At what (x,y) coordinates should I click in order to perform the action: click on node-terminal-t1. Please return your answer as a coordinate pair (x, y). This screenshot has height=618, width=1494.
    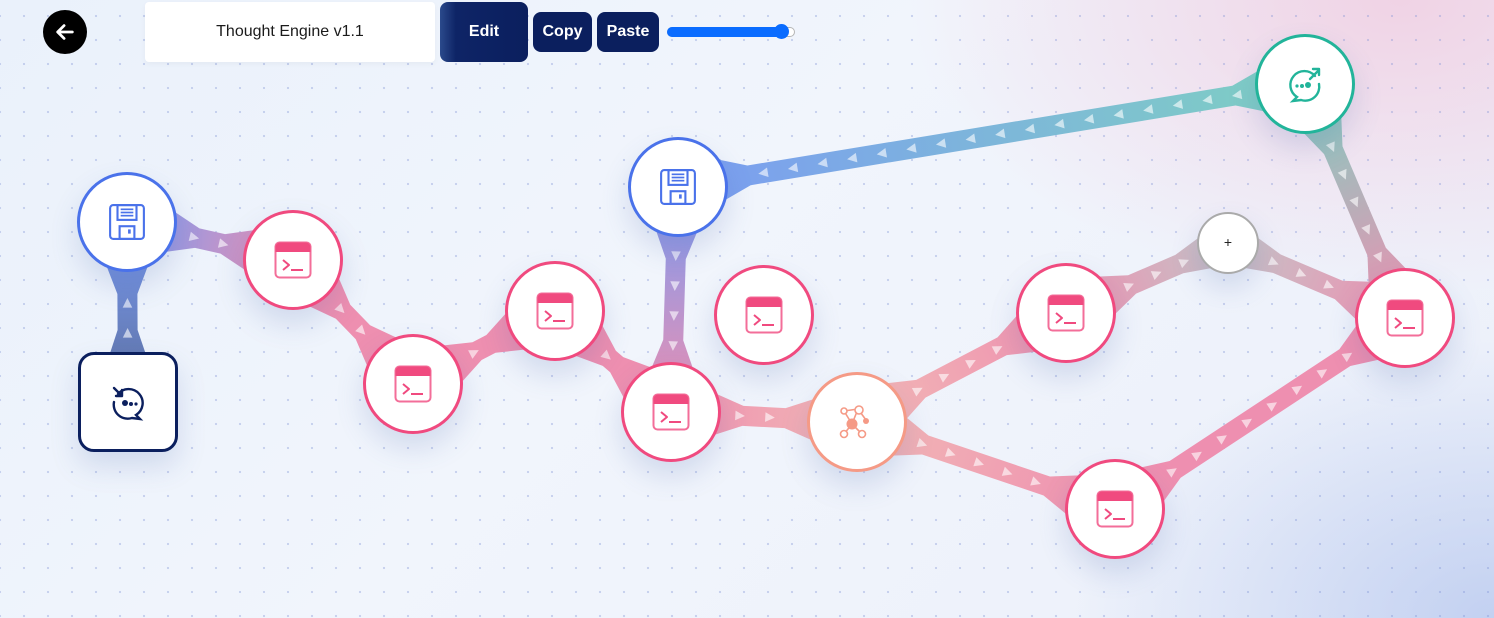
    Looking at the image, I should click on (293, 260).